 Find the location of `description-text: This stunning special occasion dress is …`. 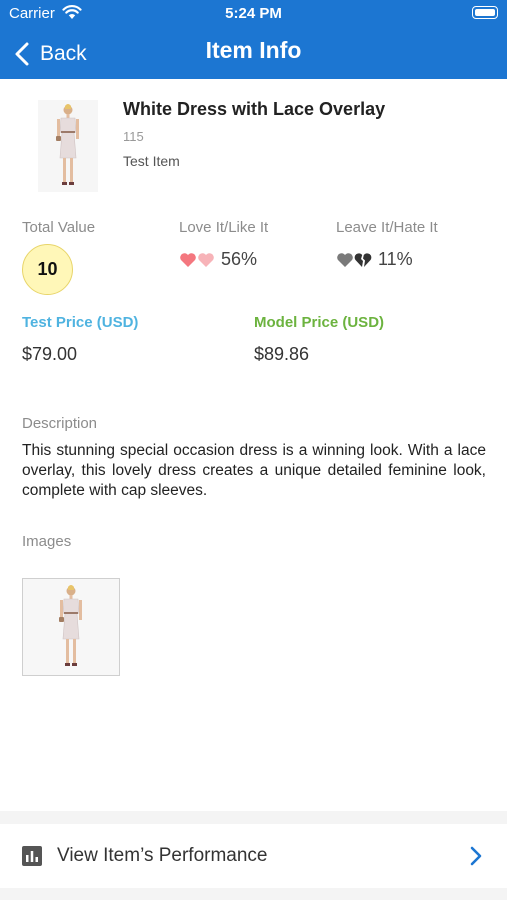

description-text: This stunning special occasion dress is … is located at coordinates (254, 470).